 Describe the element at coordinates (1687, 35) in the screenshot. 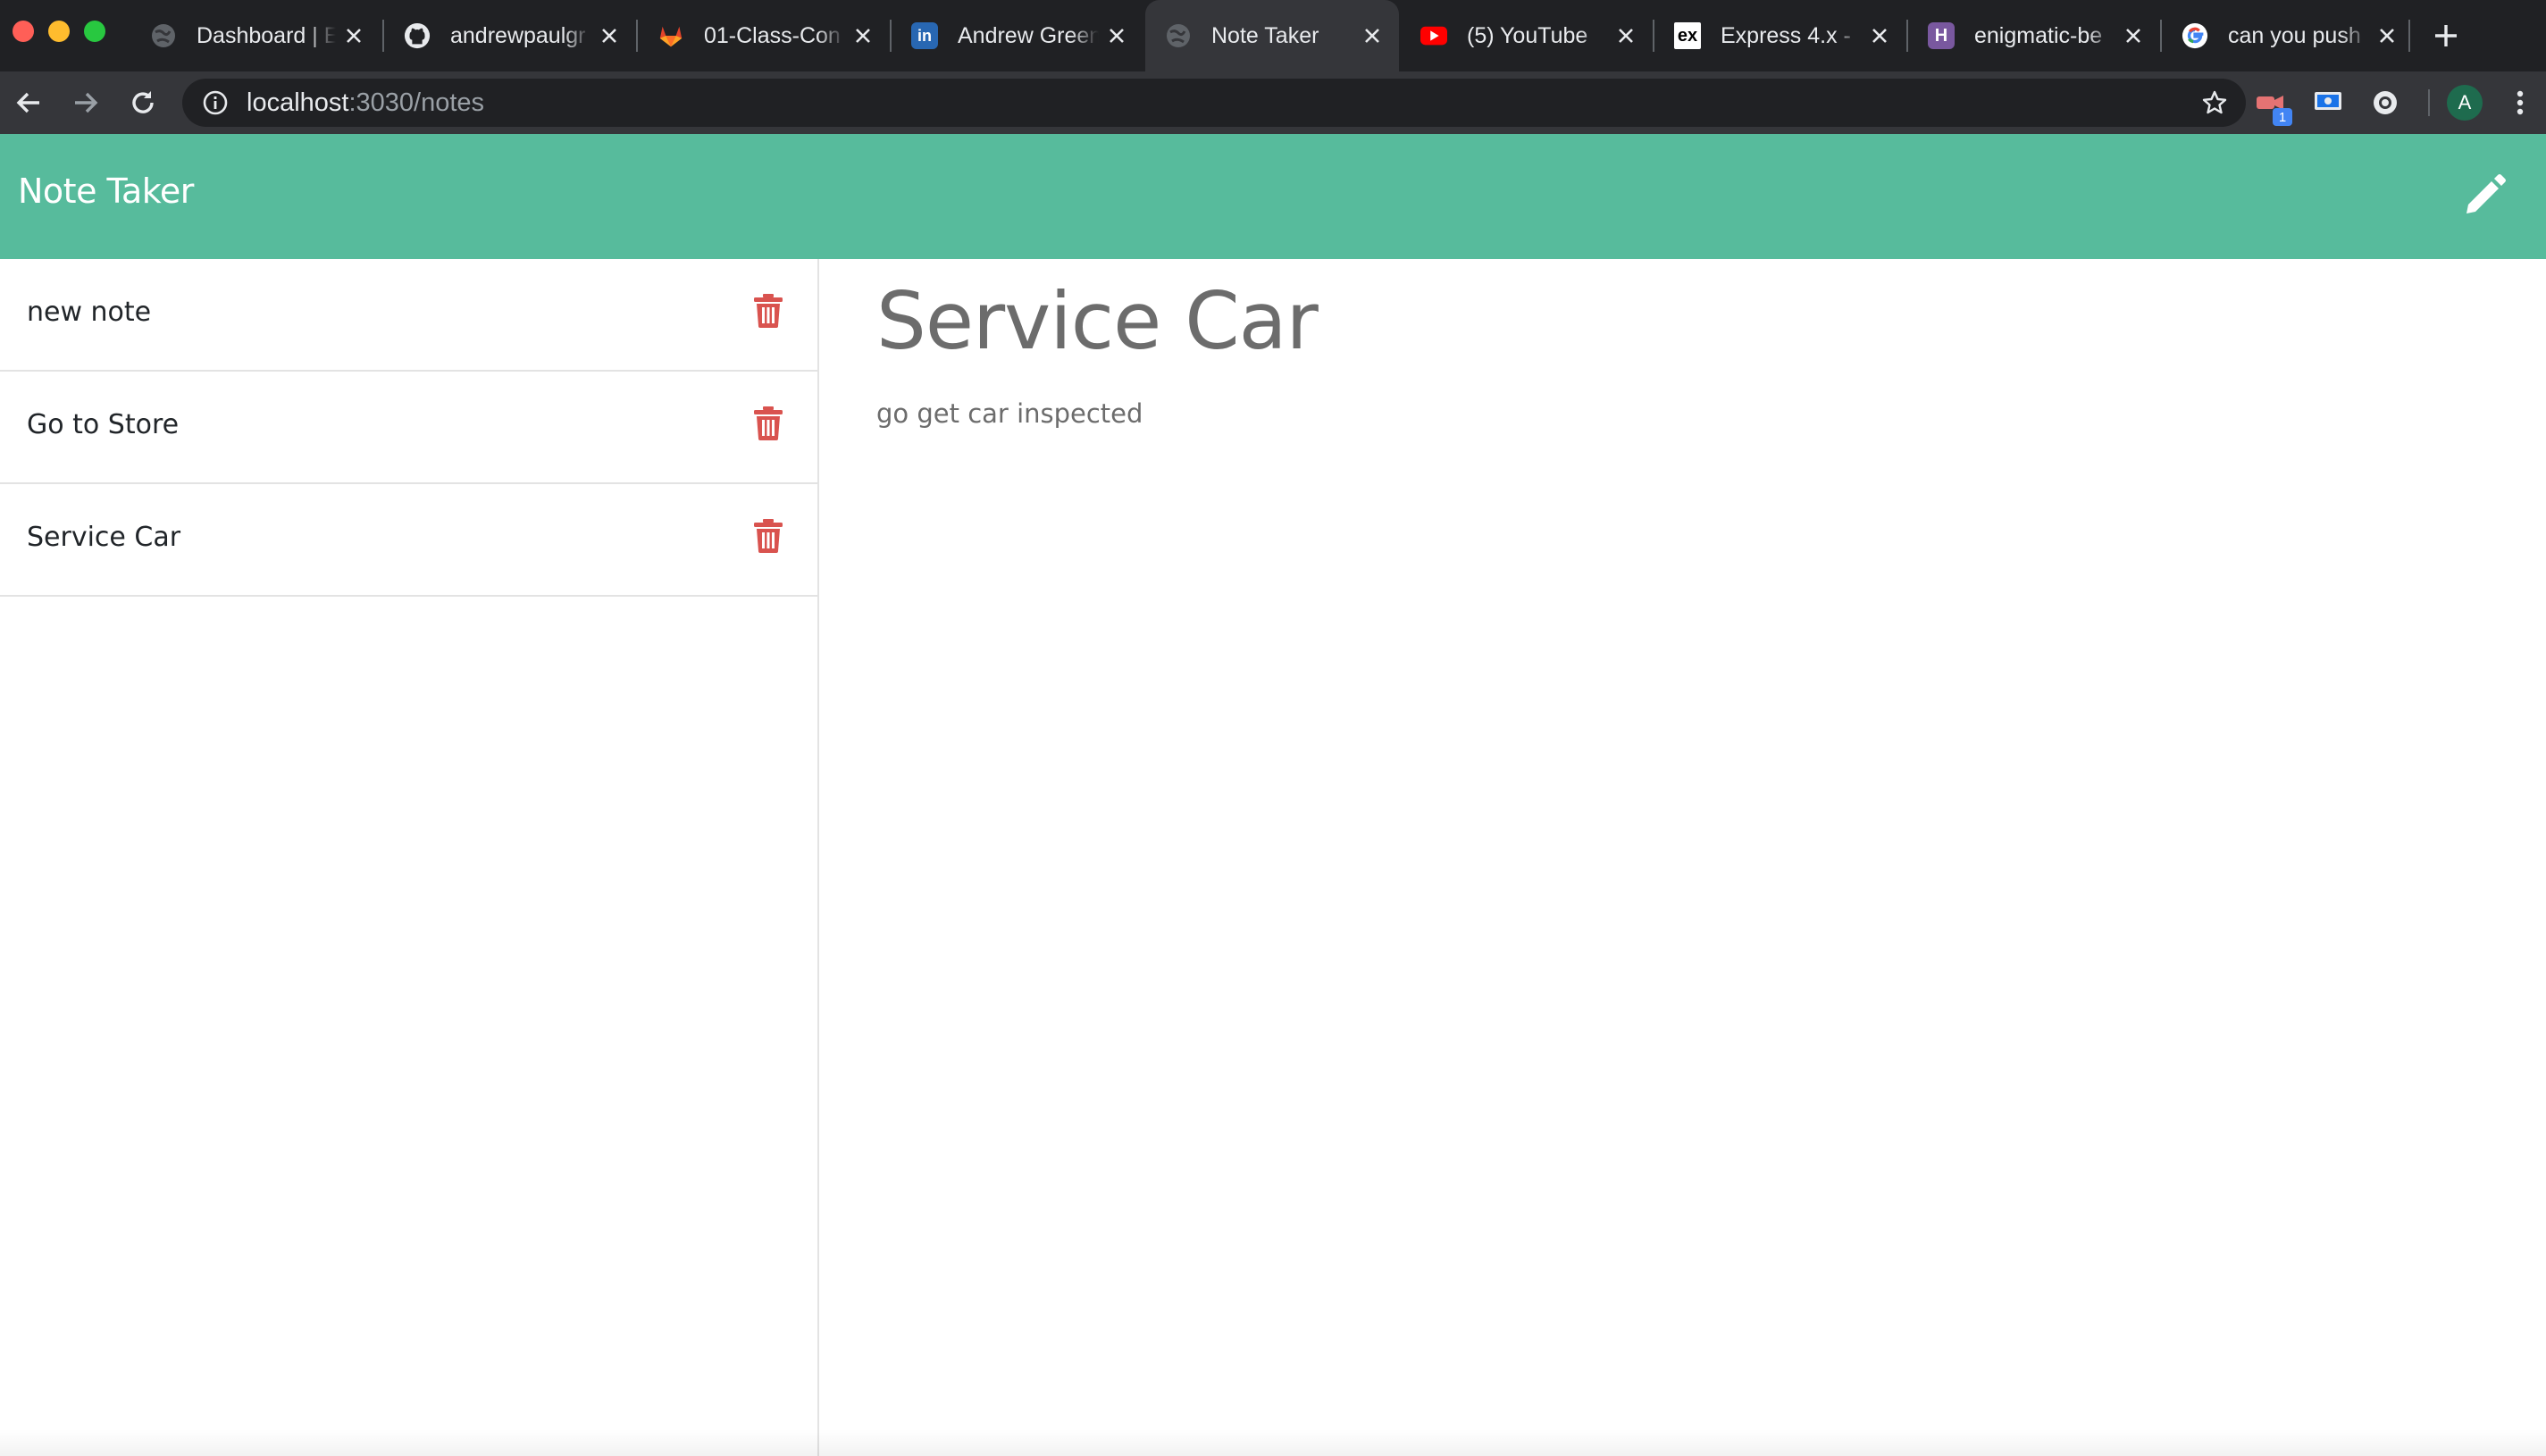

I see `express-icon: ex` at that location.